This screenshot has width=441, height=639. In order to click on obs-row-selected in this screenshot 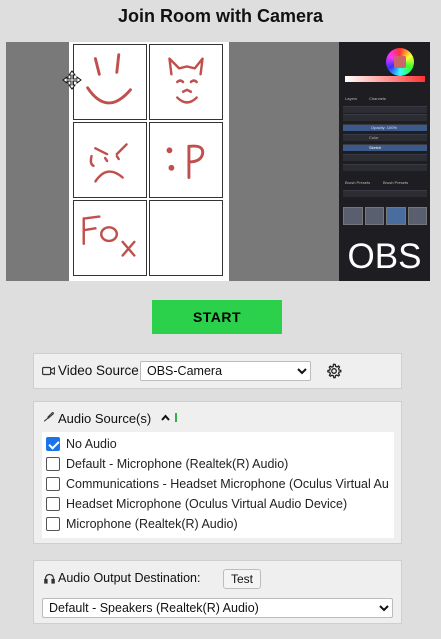, I will do `click(385, 147)`.